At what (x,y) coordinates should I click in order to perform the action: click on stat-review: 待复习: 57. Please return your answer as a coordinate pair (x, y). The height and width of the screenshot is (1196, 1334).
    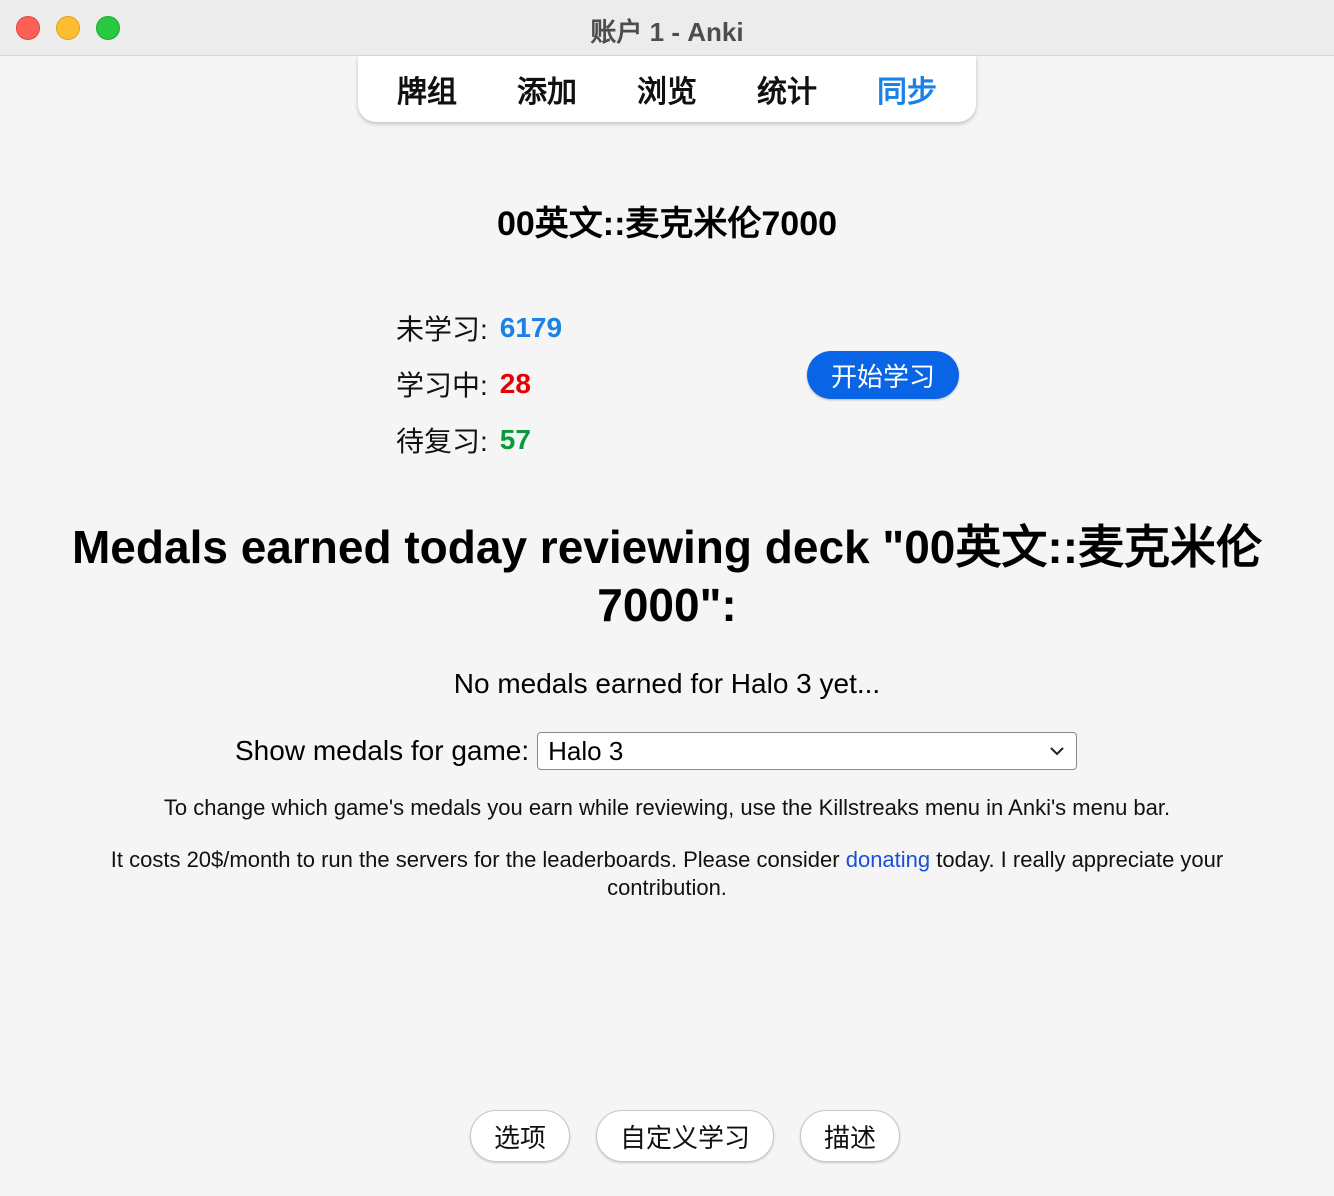
    Looking at the image, I should click on (479, 440).